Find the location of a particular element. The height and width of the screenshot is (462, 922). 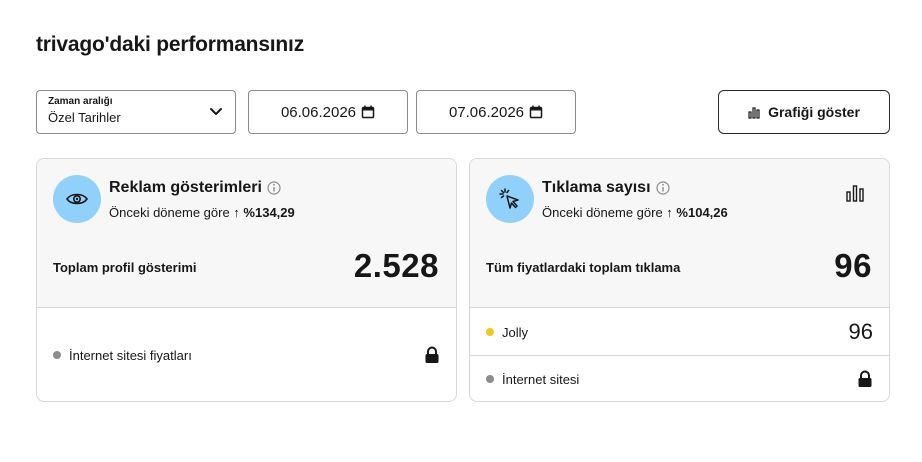

eye-icon is located at coordinates (77, 199).